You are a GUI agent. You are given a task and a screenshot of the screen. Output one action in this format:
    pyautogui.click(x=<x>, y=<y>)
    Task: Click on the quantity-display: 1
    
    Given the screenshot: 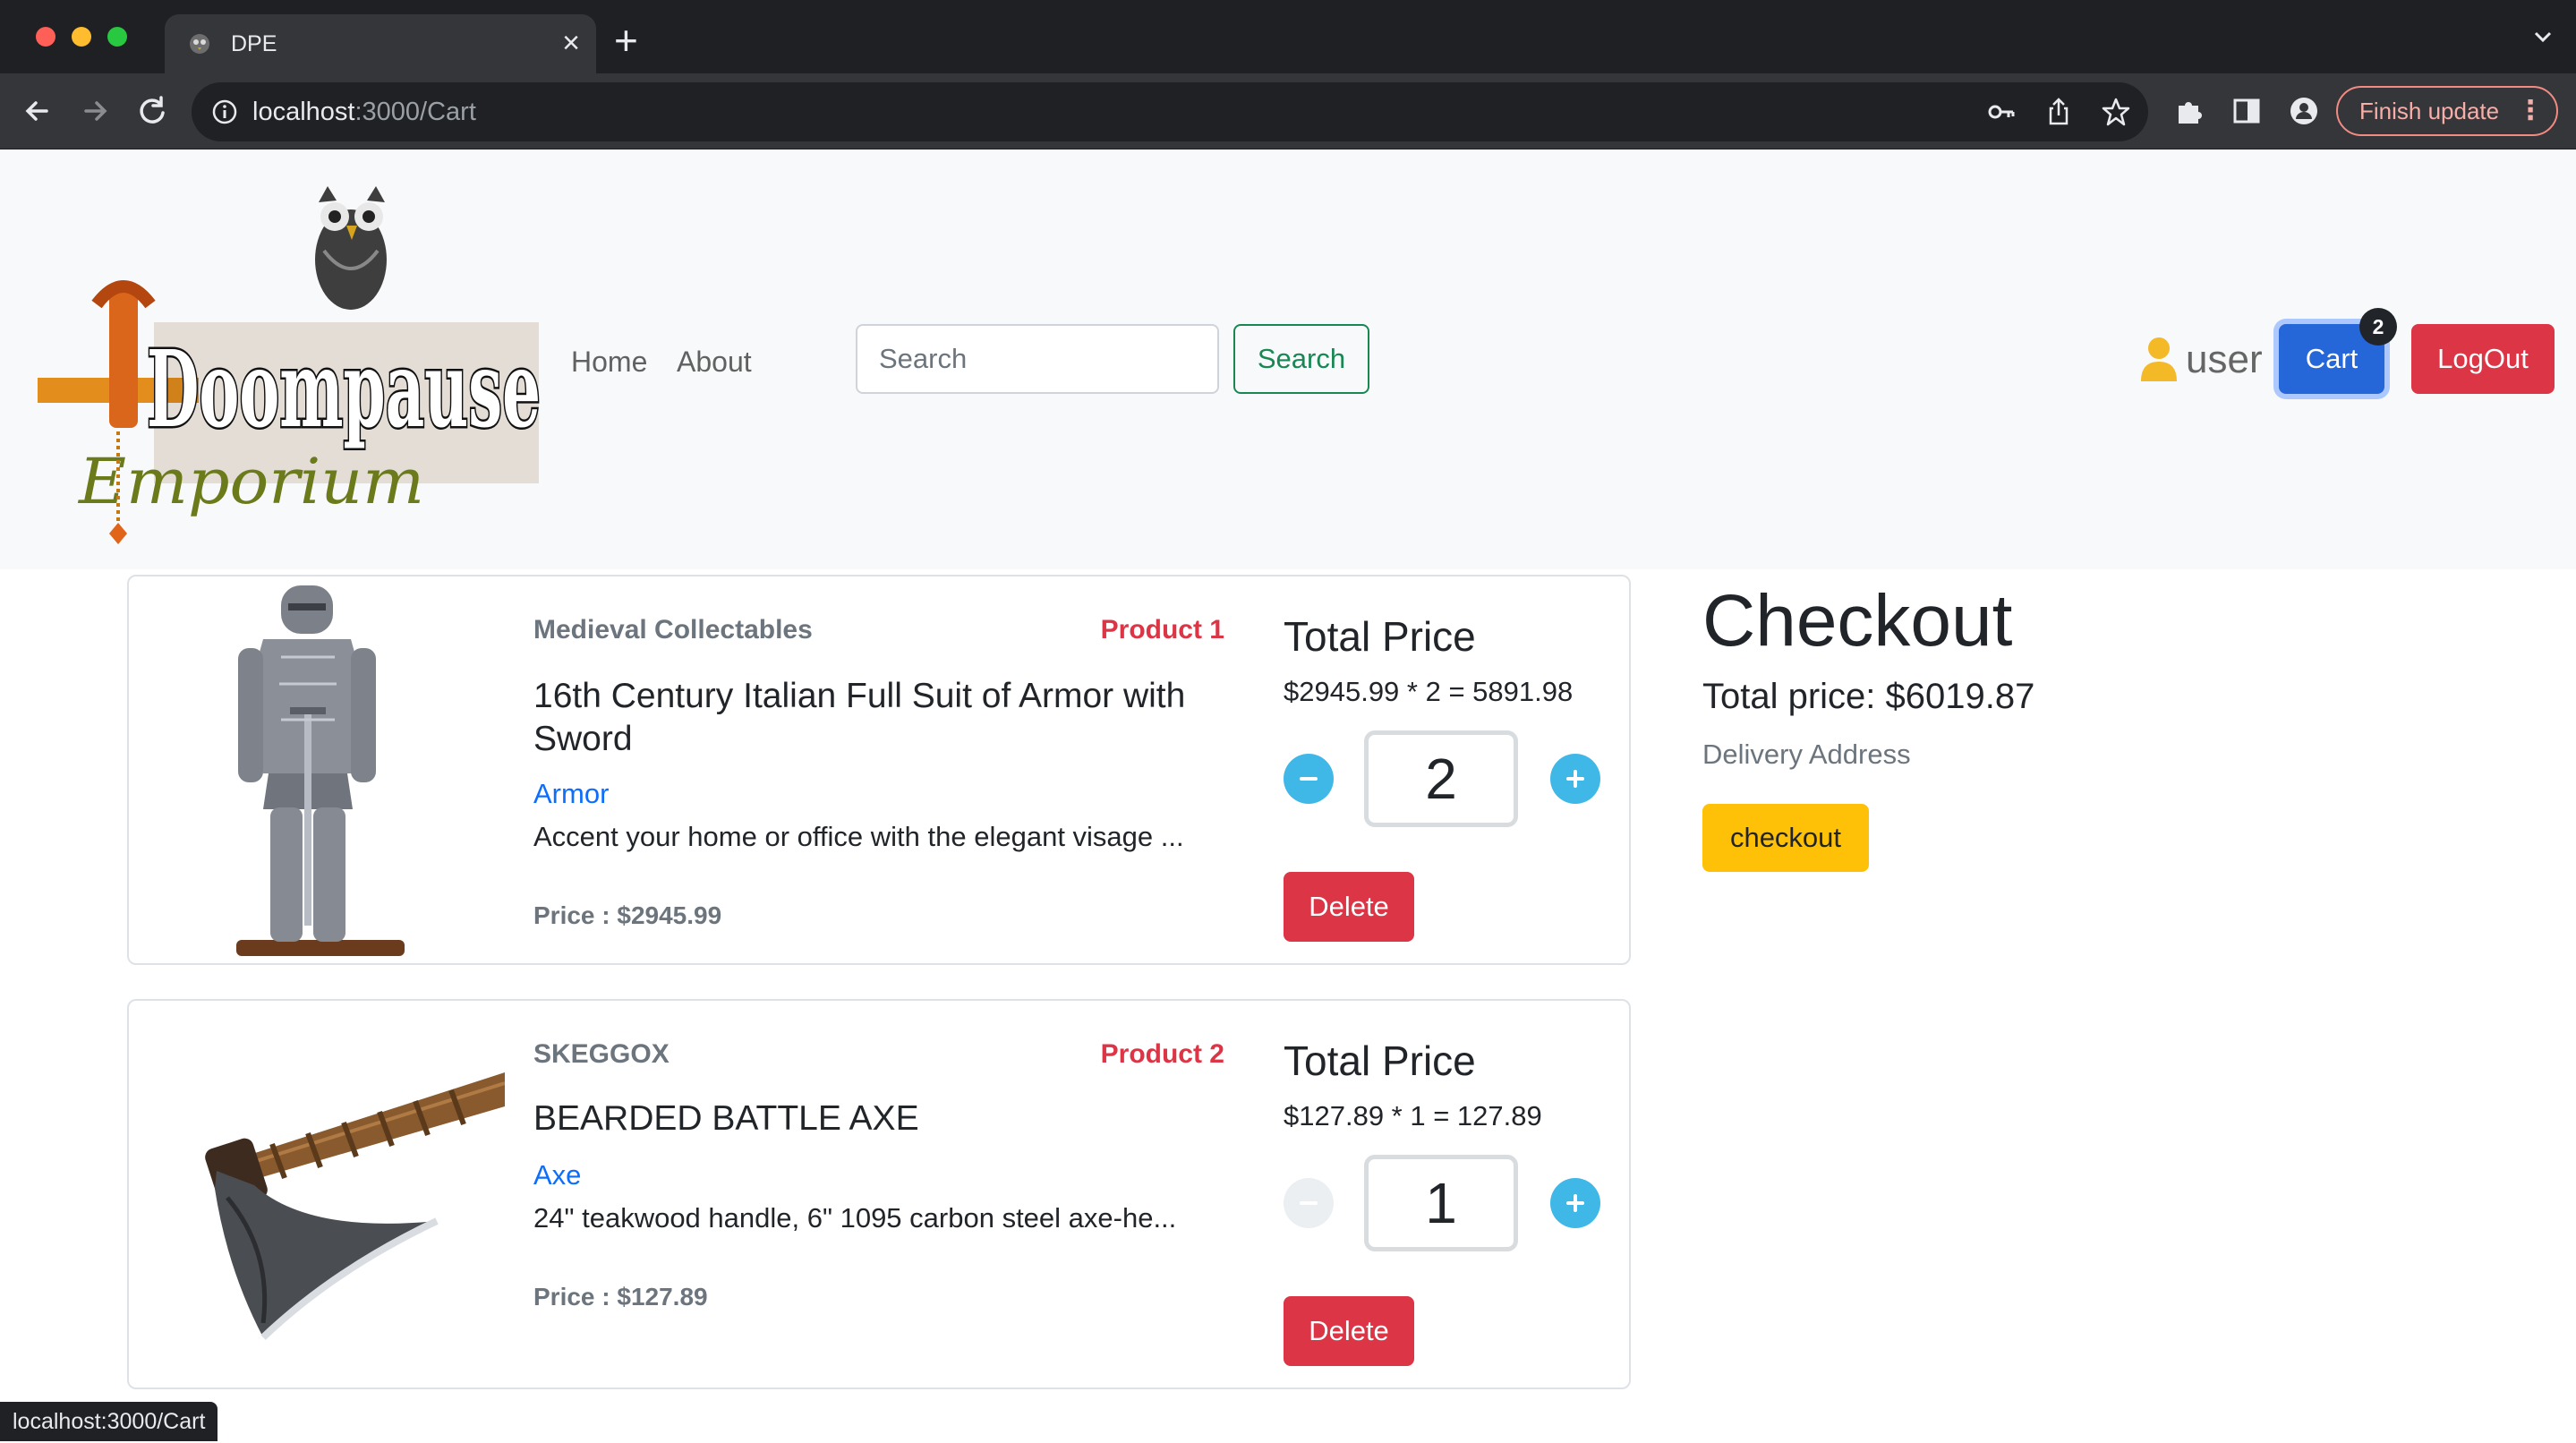 What is the action you would take?
    pyautogui.click(x=1441, y=1203)
    